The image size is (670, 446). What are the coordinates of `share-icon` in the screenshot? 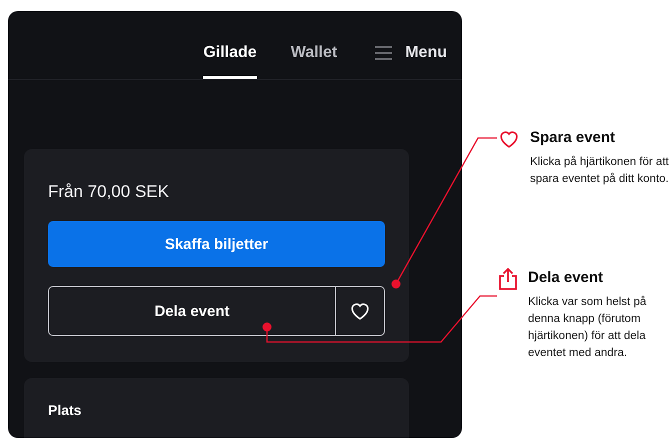 It's located at (508, 279).